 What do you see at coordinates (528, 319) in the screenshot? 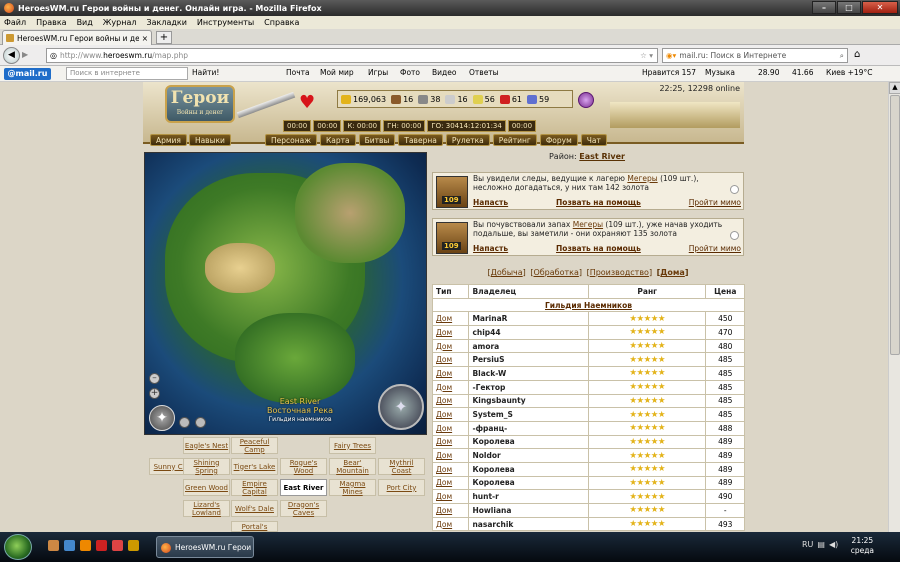
I see `cell-owner: MarinaR` at bounding box center [528, 319].